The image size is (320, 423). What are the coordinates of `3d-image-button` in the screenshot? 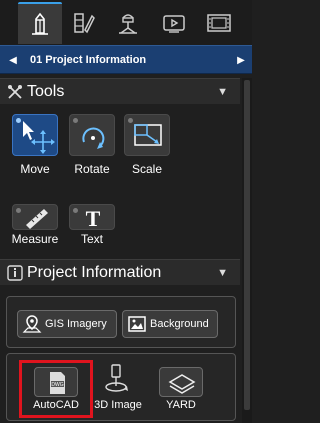 It's located at (116, 379).